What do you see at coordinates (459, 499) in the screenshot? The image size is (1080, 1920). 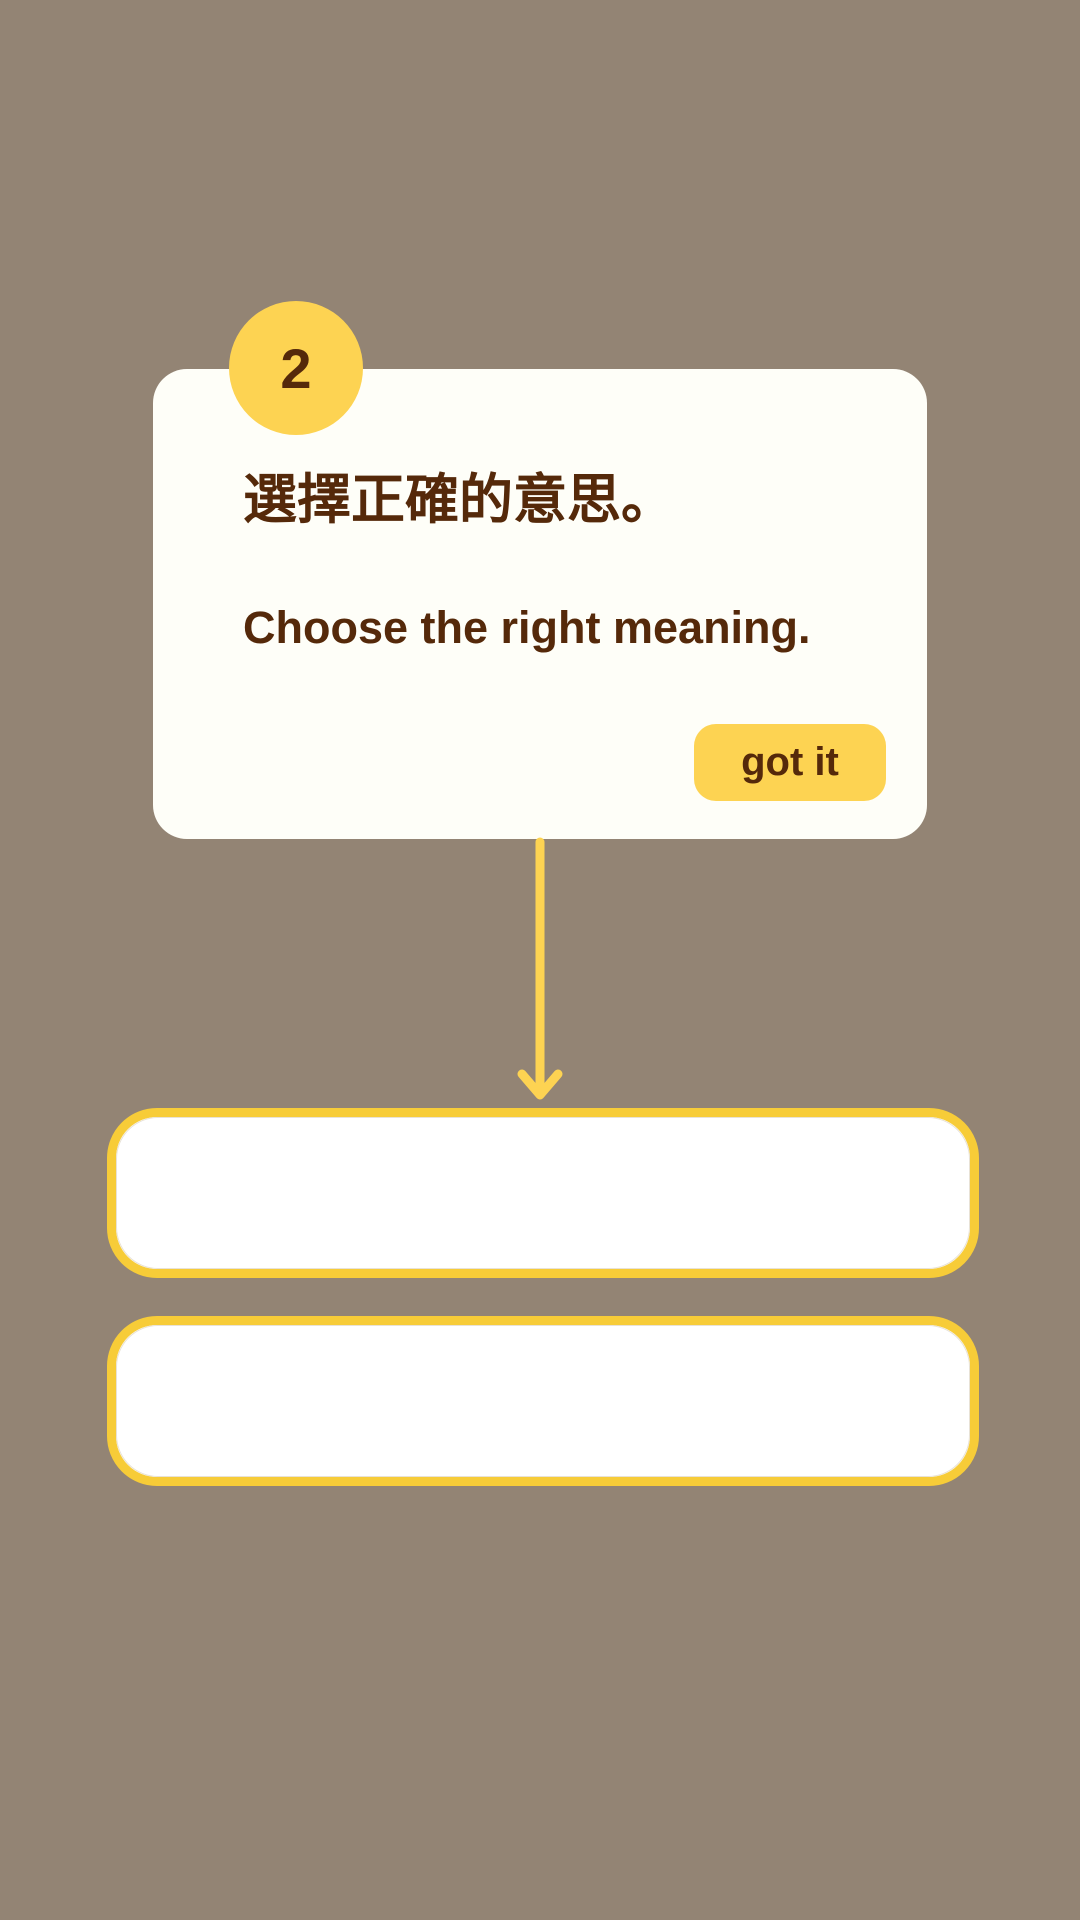 I see `tooltip-title: 選擇正確的意思。` at bounding box center [459, 499].